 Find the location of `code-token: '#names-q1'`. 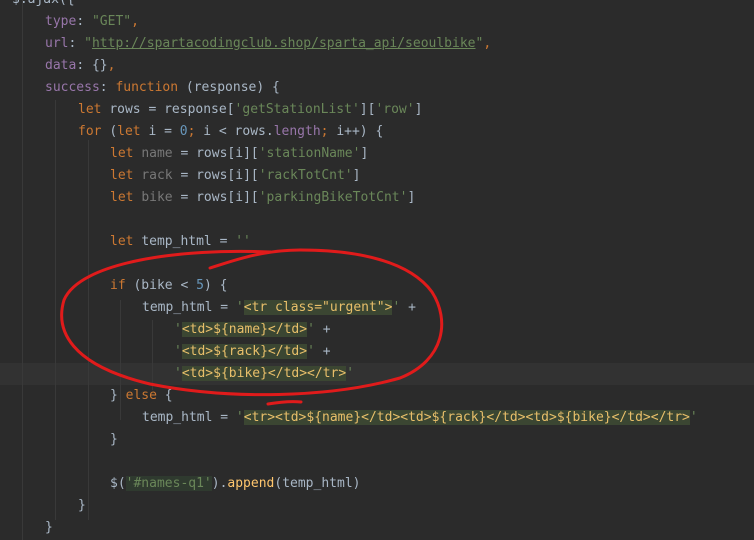

code-token: '#names-q1' is located at coordinates (168, 483).